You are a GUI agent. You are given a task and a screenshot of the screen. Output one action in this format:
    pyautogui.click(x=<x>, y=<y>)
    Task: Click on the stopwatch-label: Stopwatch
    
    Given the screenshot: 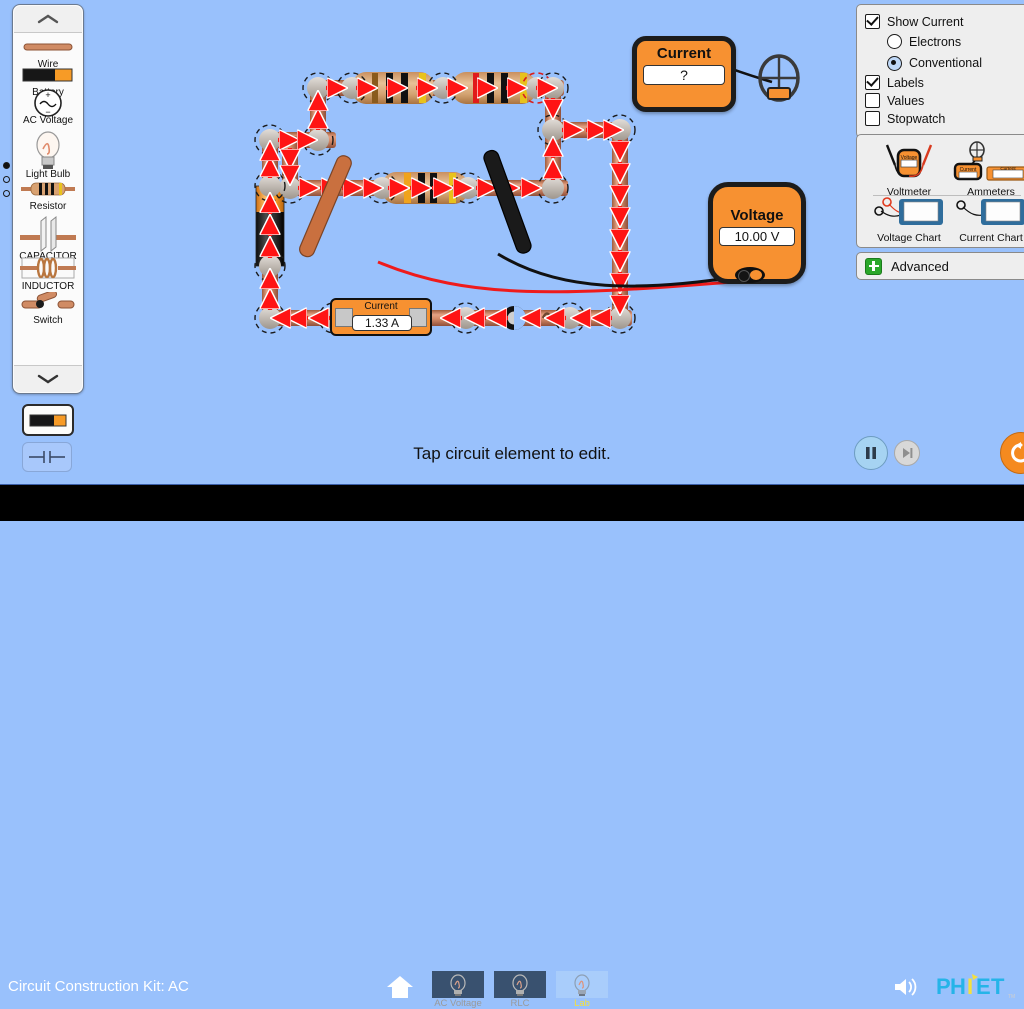 What is the action you would take?
    pyautogui.click(x=916, y=118)
    